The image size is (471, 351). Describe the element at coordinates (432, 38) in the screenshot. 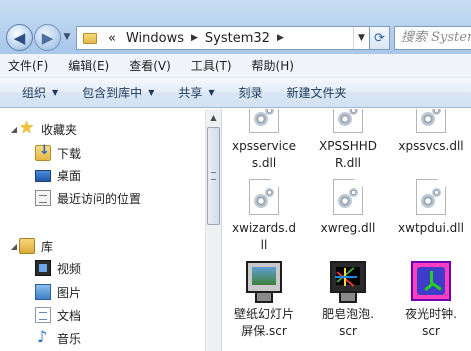

I see `search-input: 搜索 System32` at that location.